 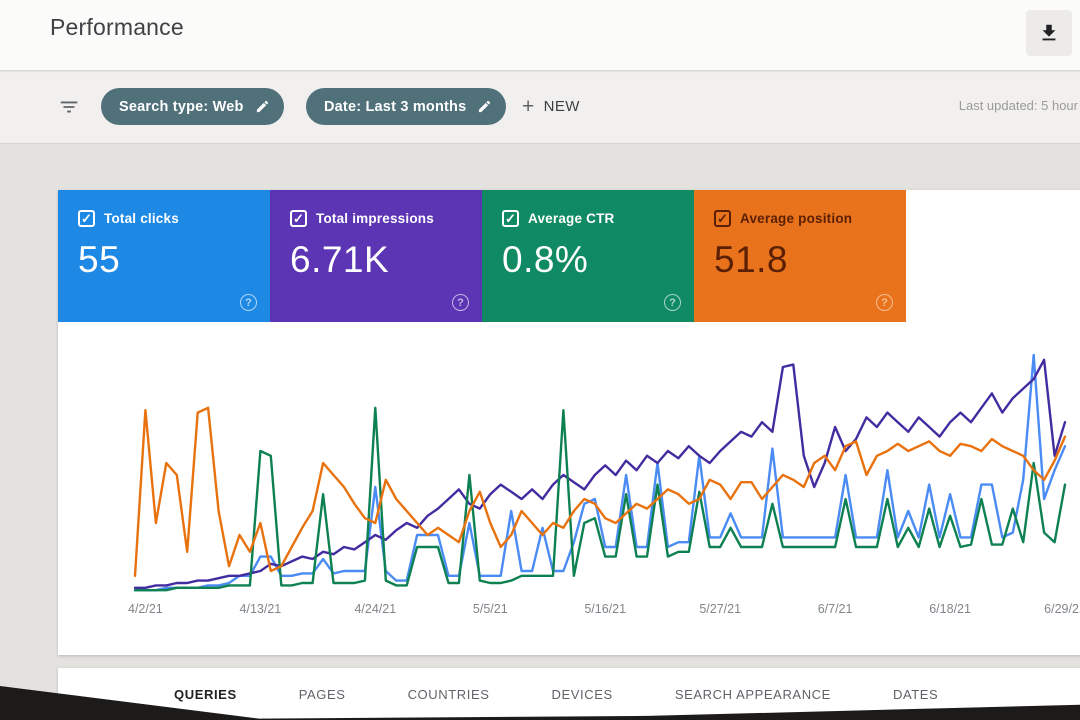 I want to click on metric-tile-average-ctr: ✓ Average CTR 0.8% ?, so click(x=588, y=256).